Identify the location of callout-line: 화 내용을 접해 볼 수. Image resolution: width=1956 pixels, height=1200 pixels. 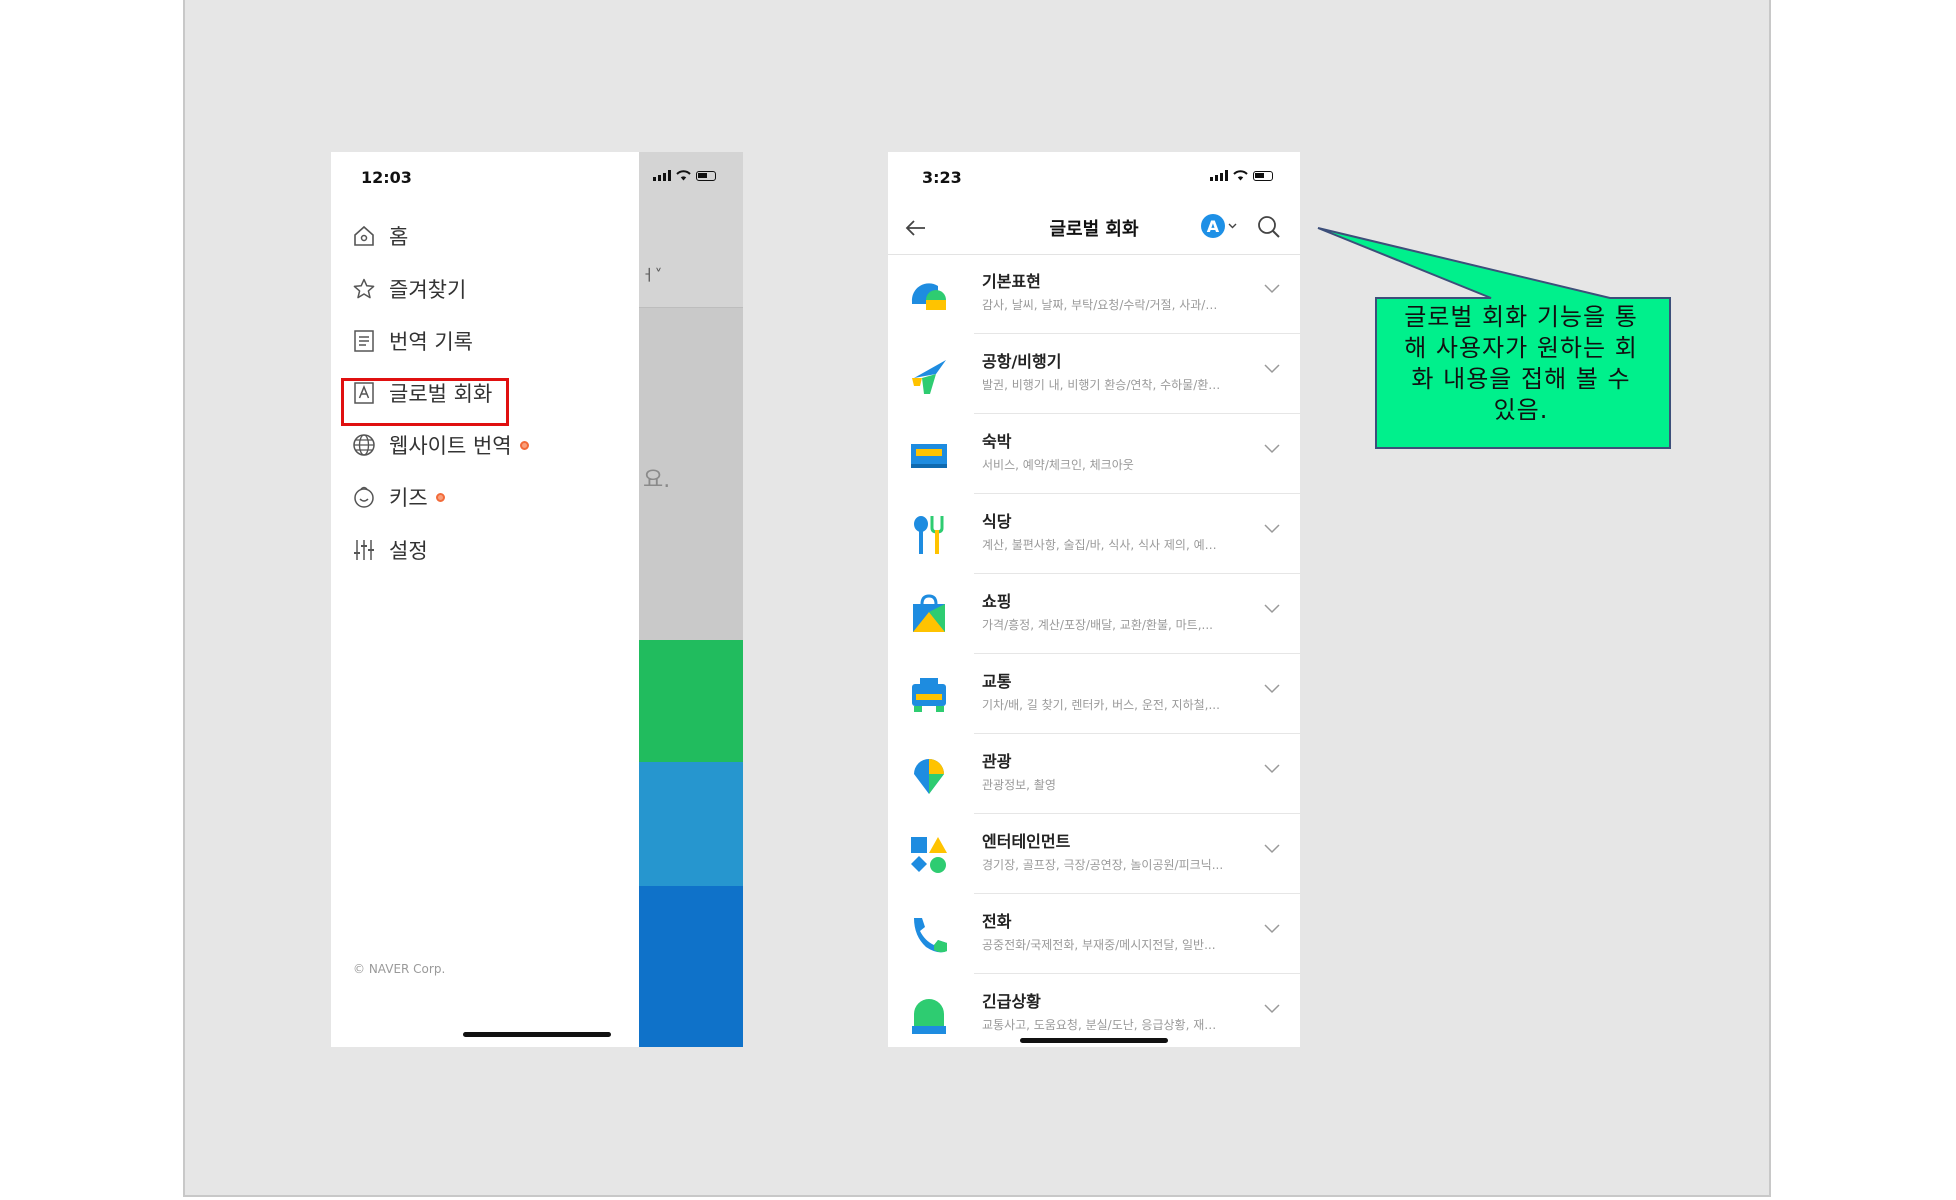
(1521, 379).